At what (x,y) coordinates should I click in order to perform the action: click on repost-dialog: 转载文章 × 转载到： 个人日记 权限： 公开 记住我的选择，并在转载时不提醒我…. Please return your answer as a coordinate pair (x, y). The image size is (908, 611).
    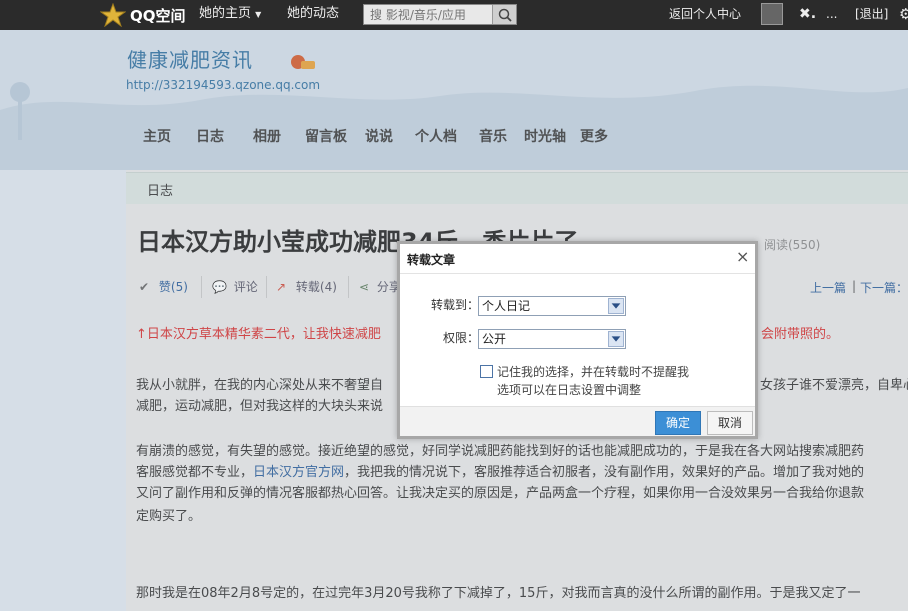
    Looking at the image, I should click on (577, 340).